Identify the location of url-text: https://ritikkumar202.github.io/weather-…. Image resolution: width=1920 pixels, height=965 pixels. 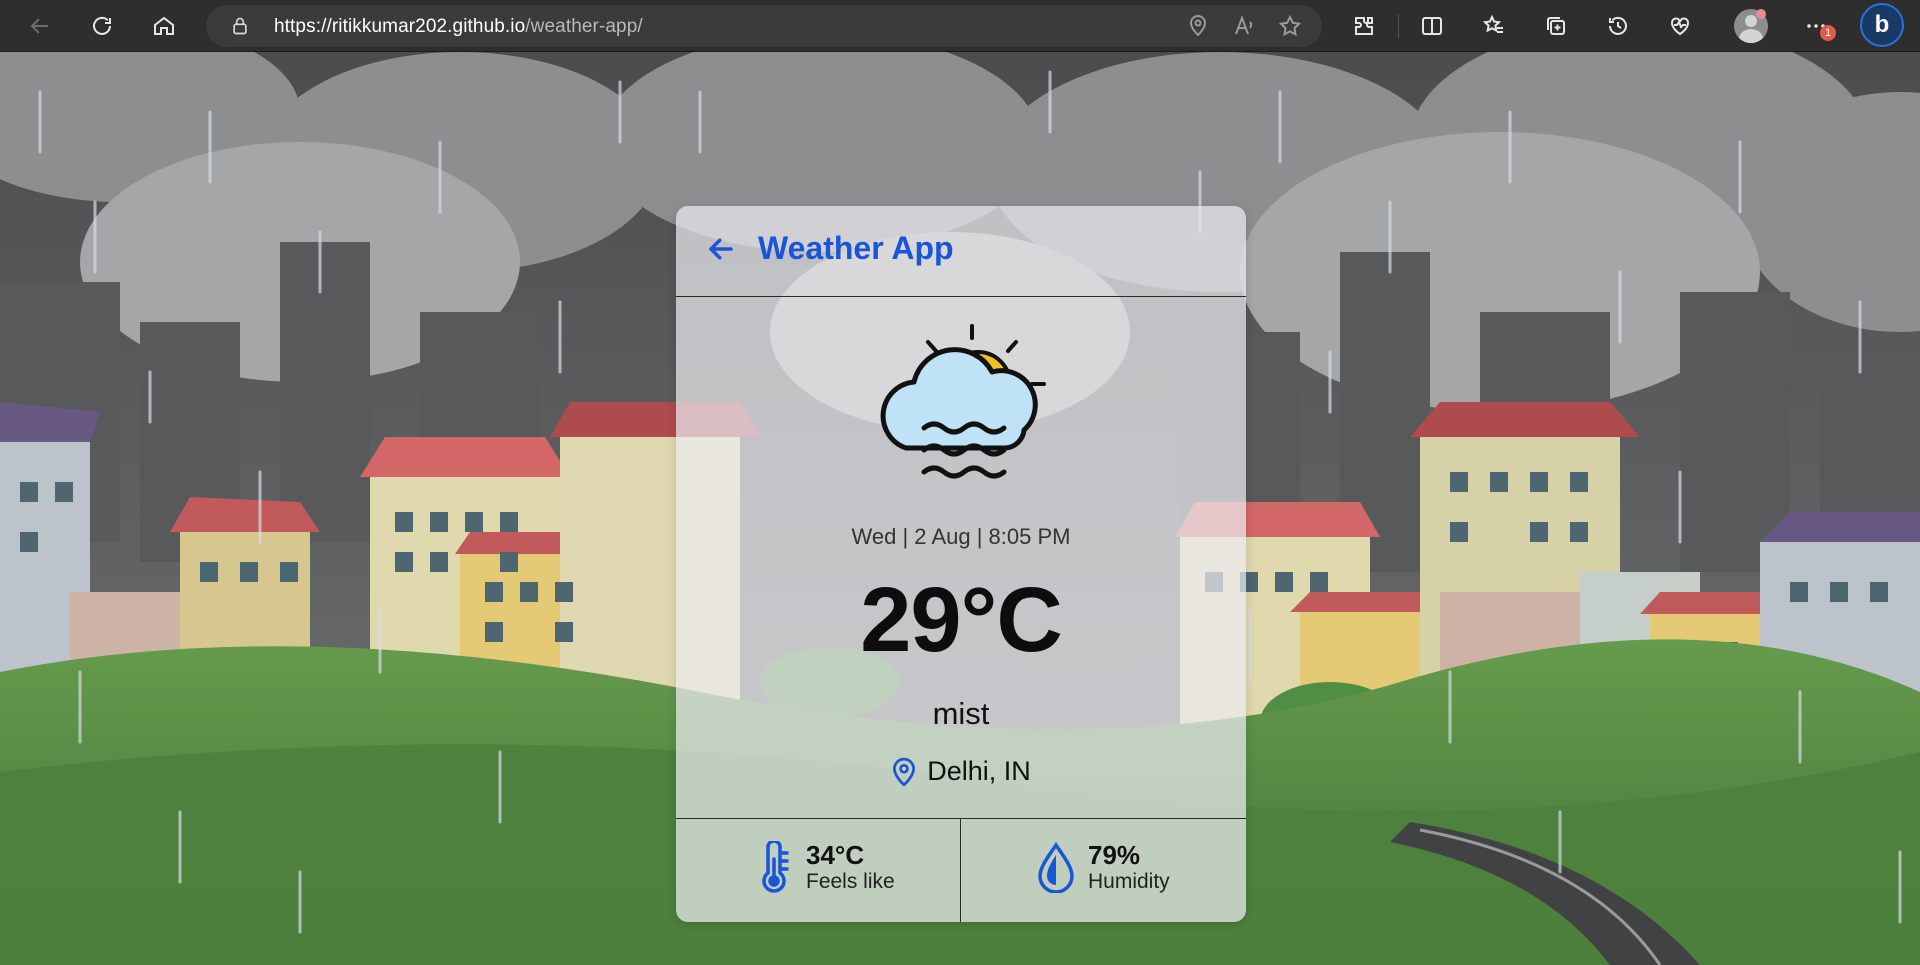
(458, 27).